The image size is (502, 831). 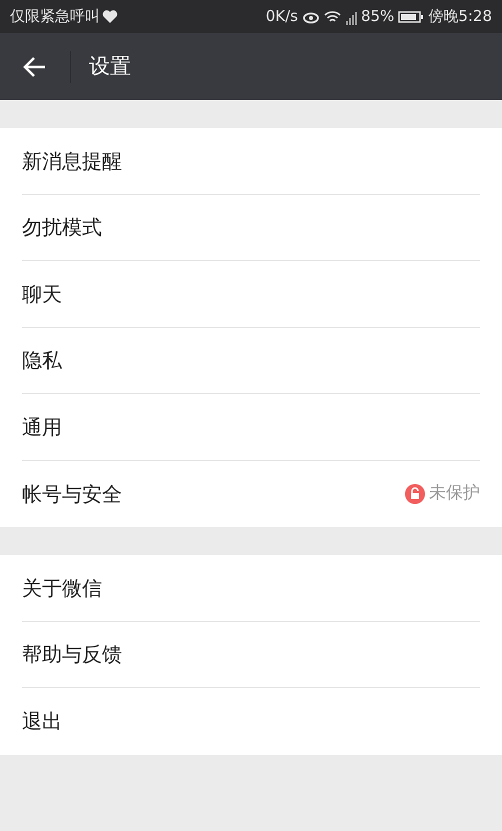 What do you see at coordinates (460, 17) in the screenshot?
I see `clock: 傍晚5:28` at bounding box center [460, 17].